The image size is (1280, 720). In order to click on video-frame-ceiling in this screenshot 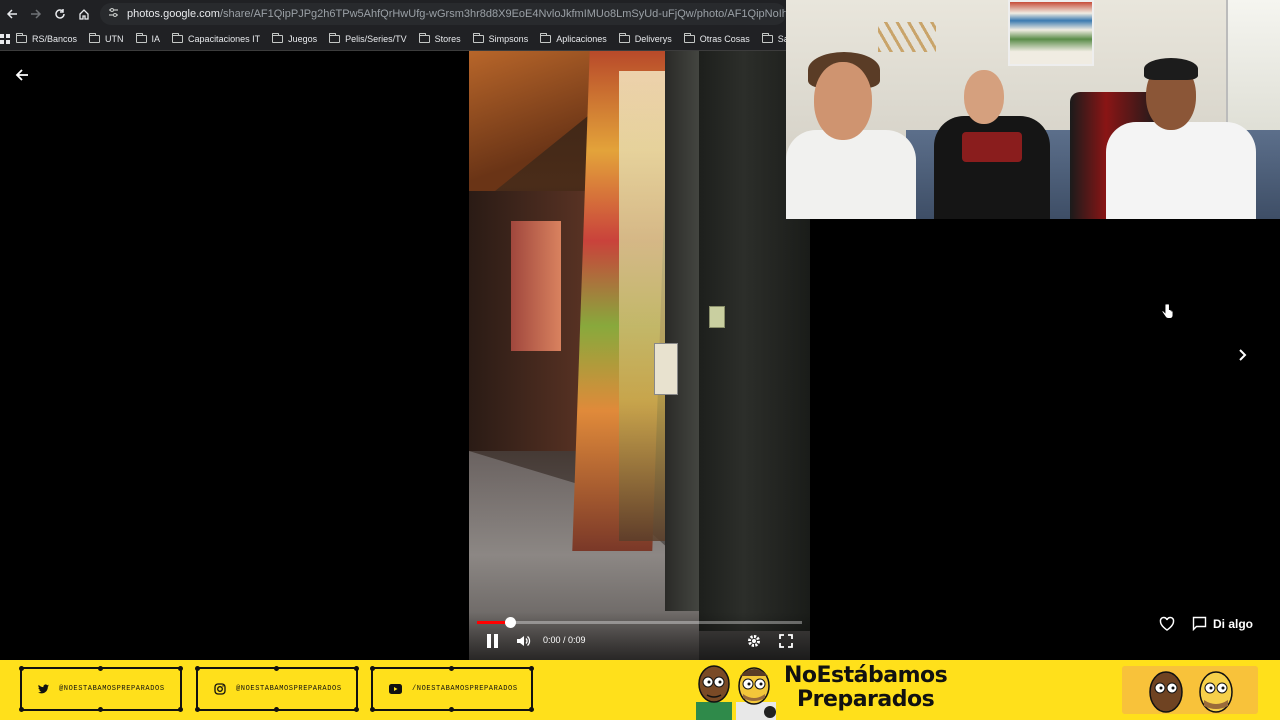, I will do `click(534, 121)`.